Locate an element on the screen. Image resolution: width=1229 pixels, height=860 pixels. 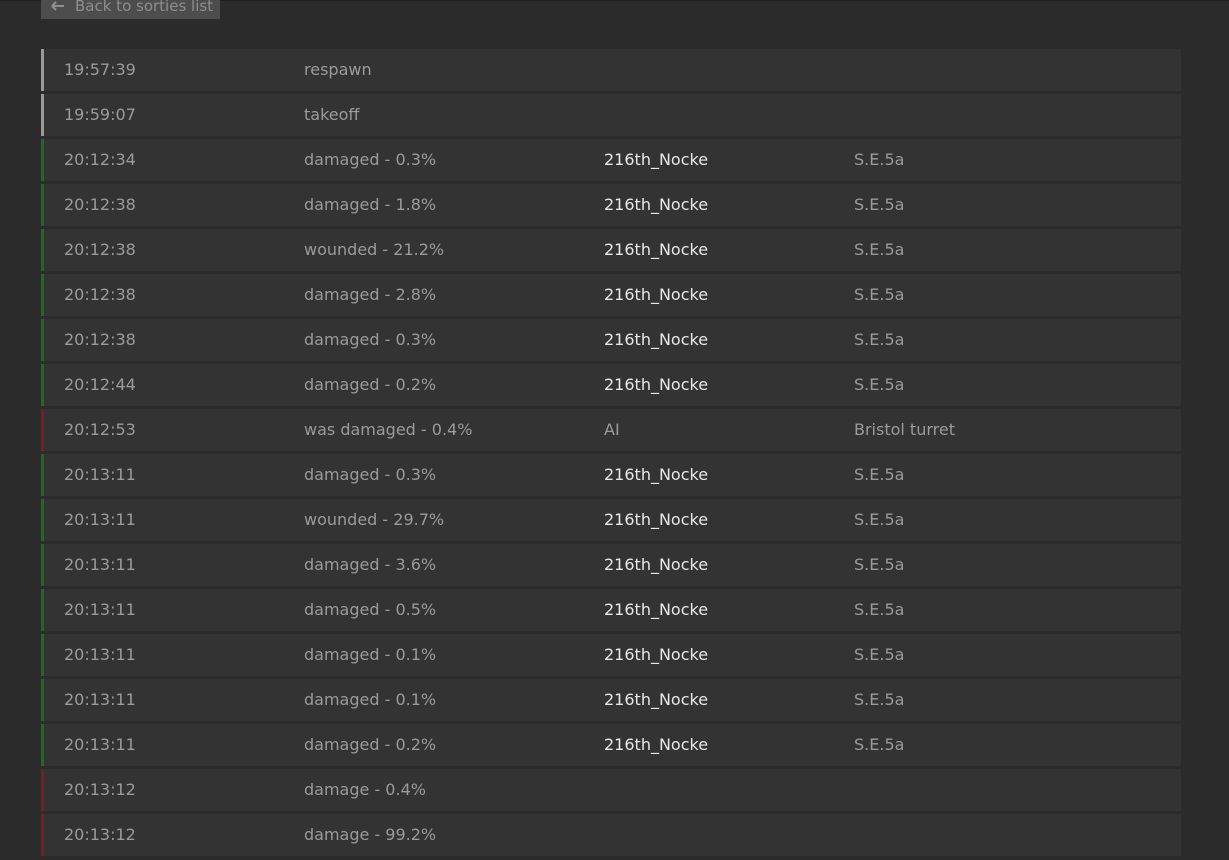
arrow-left-icon is located at coordinates (58, 6).